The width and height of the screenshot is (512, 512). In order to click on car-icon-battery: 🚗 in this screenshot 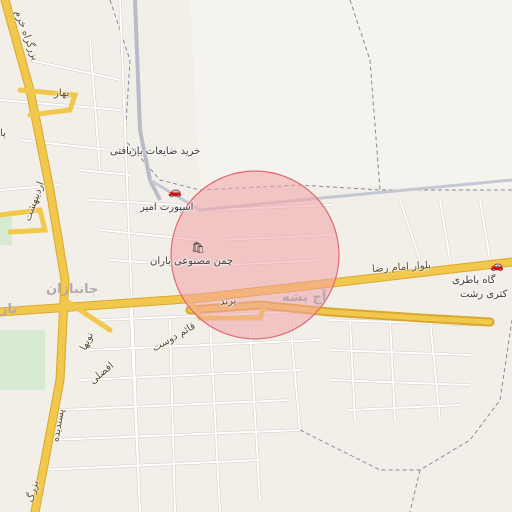, I will do `click(497, 266)`.